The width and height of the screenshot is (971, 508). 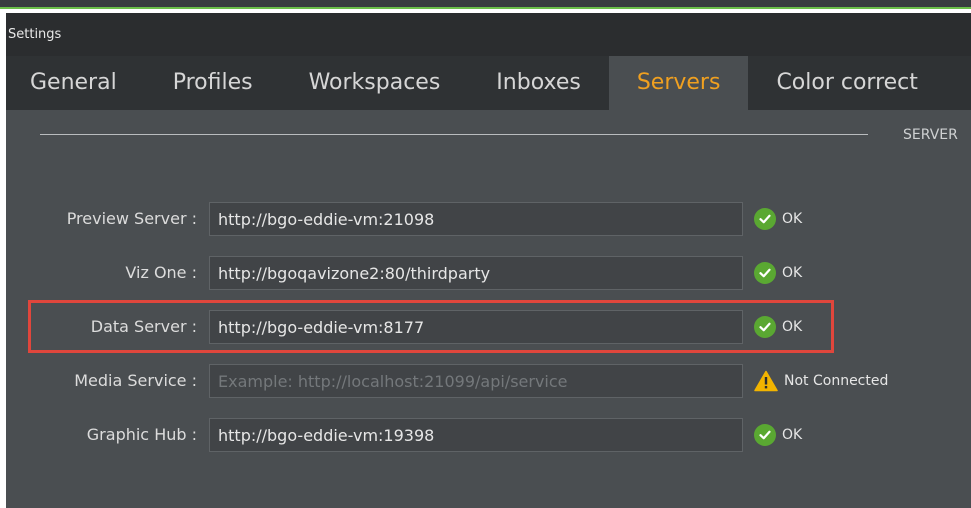 I want to click on viz-one-label: Viz One :, so click(x=161, y=272).